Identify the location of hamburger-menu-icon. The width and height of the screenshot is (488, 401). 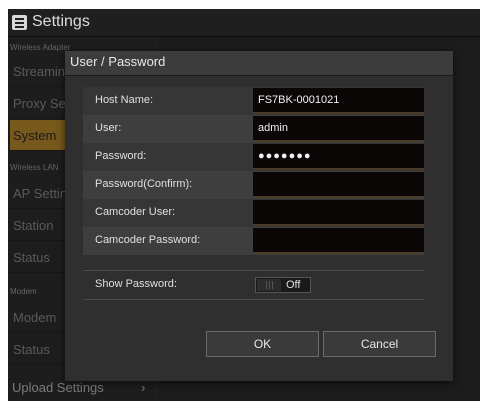
(19, 22).